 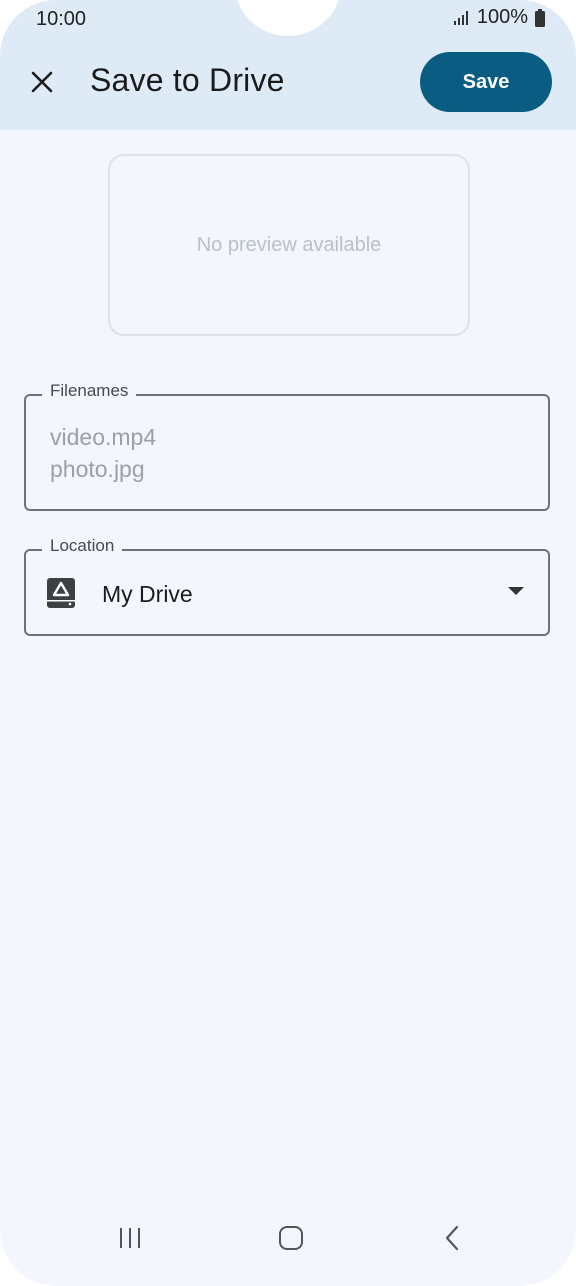 I want to click on recents-icon, so click(x=130, y=1238).